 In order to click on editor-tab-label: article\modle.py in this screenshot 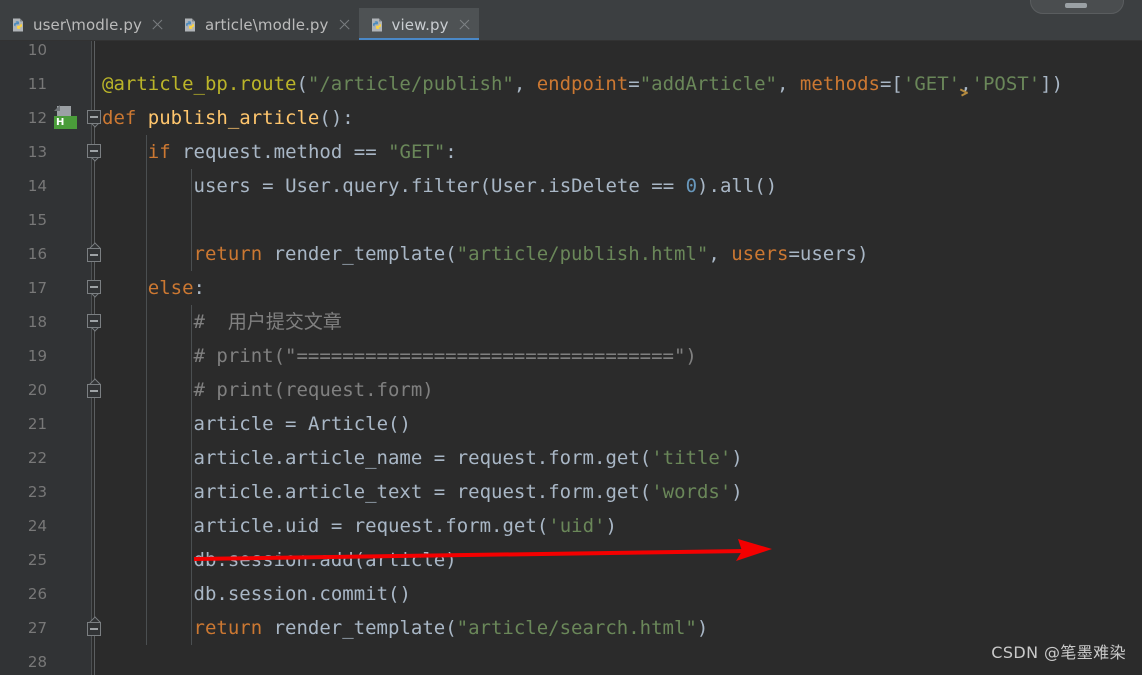, I will do `click(266, 24)`.